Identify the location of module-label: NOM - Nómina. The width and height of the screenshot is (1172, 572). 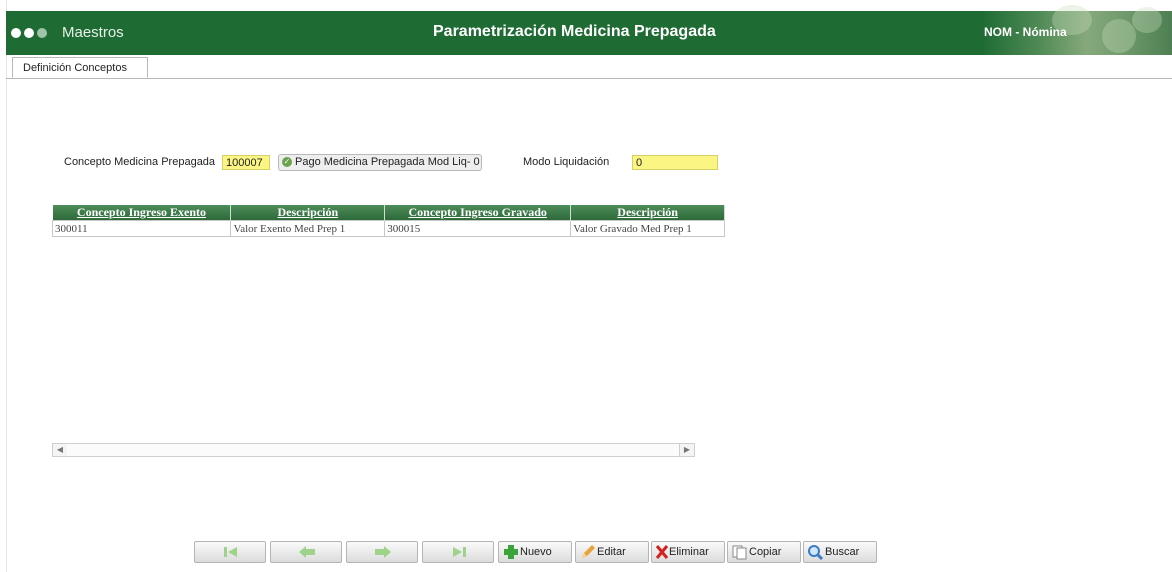
(1025, 32).